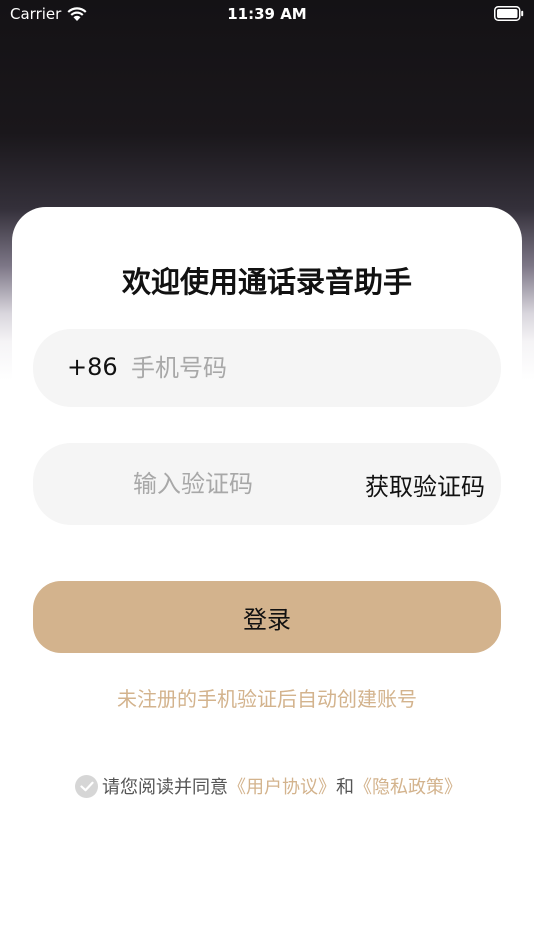  Describe the element at coordinates (301, 368) in the screenshot. I see `phone-input` at that location.